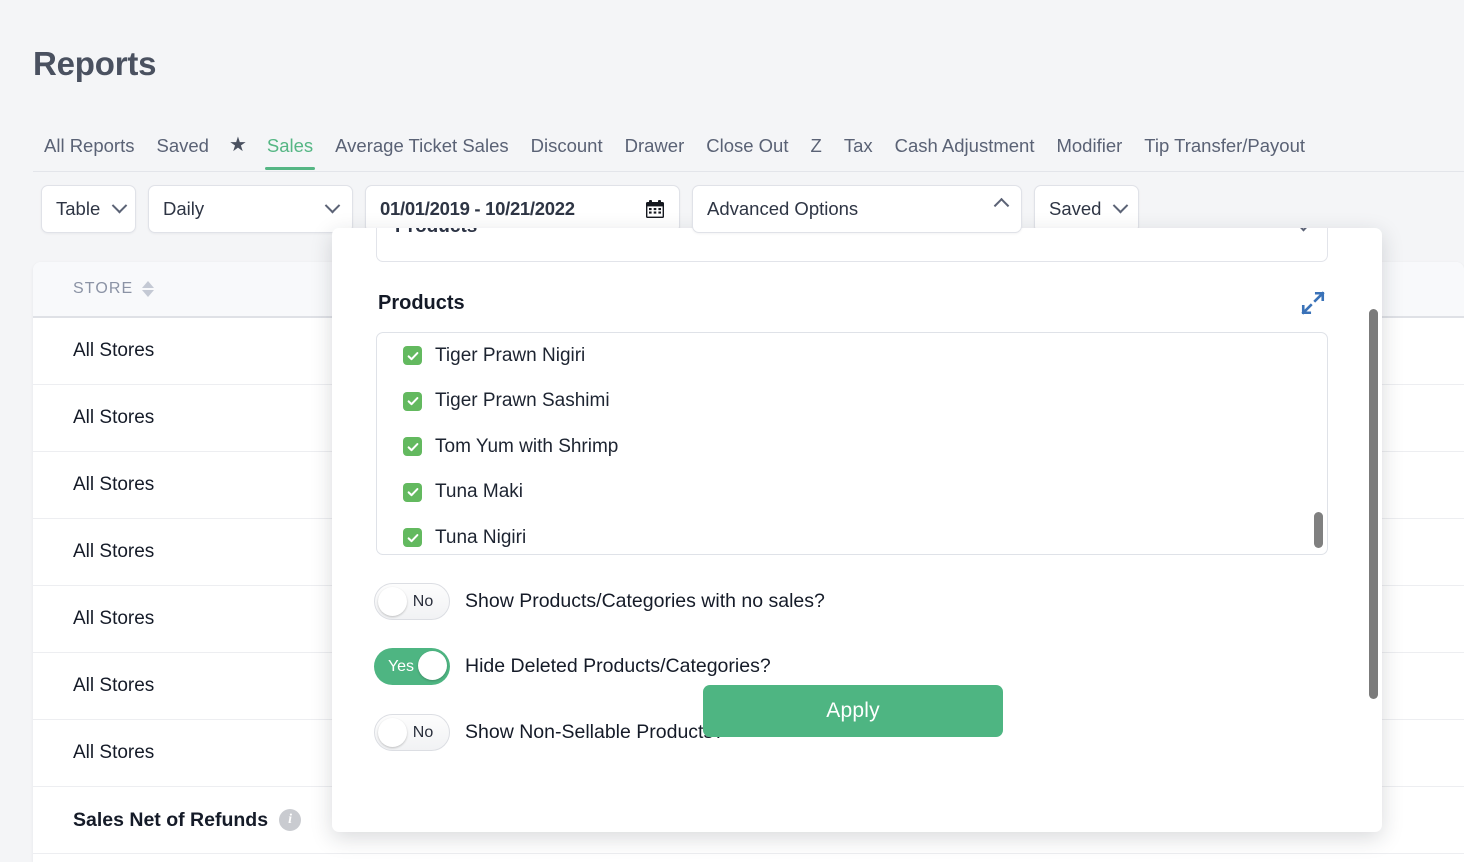  What do you see at coordinates (1075, 208) in the screenshot?
I see `saved-value: Saved` at bounding box center [1075, 208].